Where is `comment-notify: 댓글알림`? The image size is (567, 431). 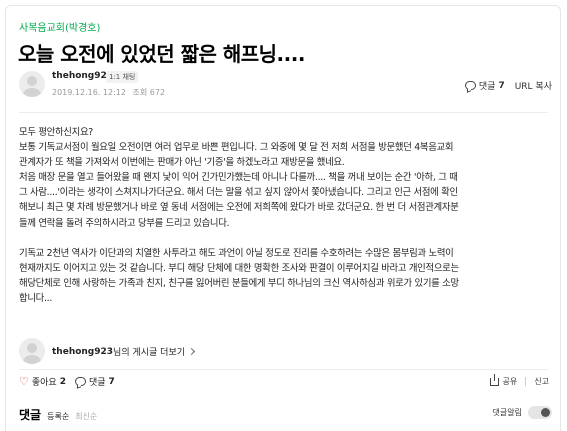 comment-notify: 댓글알림 is located at coordinates (522, 412).